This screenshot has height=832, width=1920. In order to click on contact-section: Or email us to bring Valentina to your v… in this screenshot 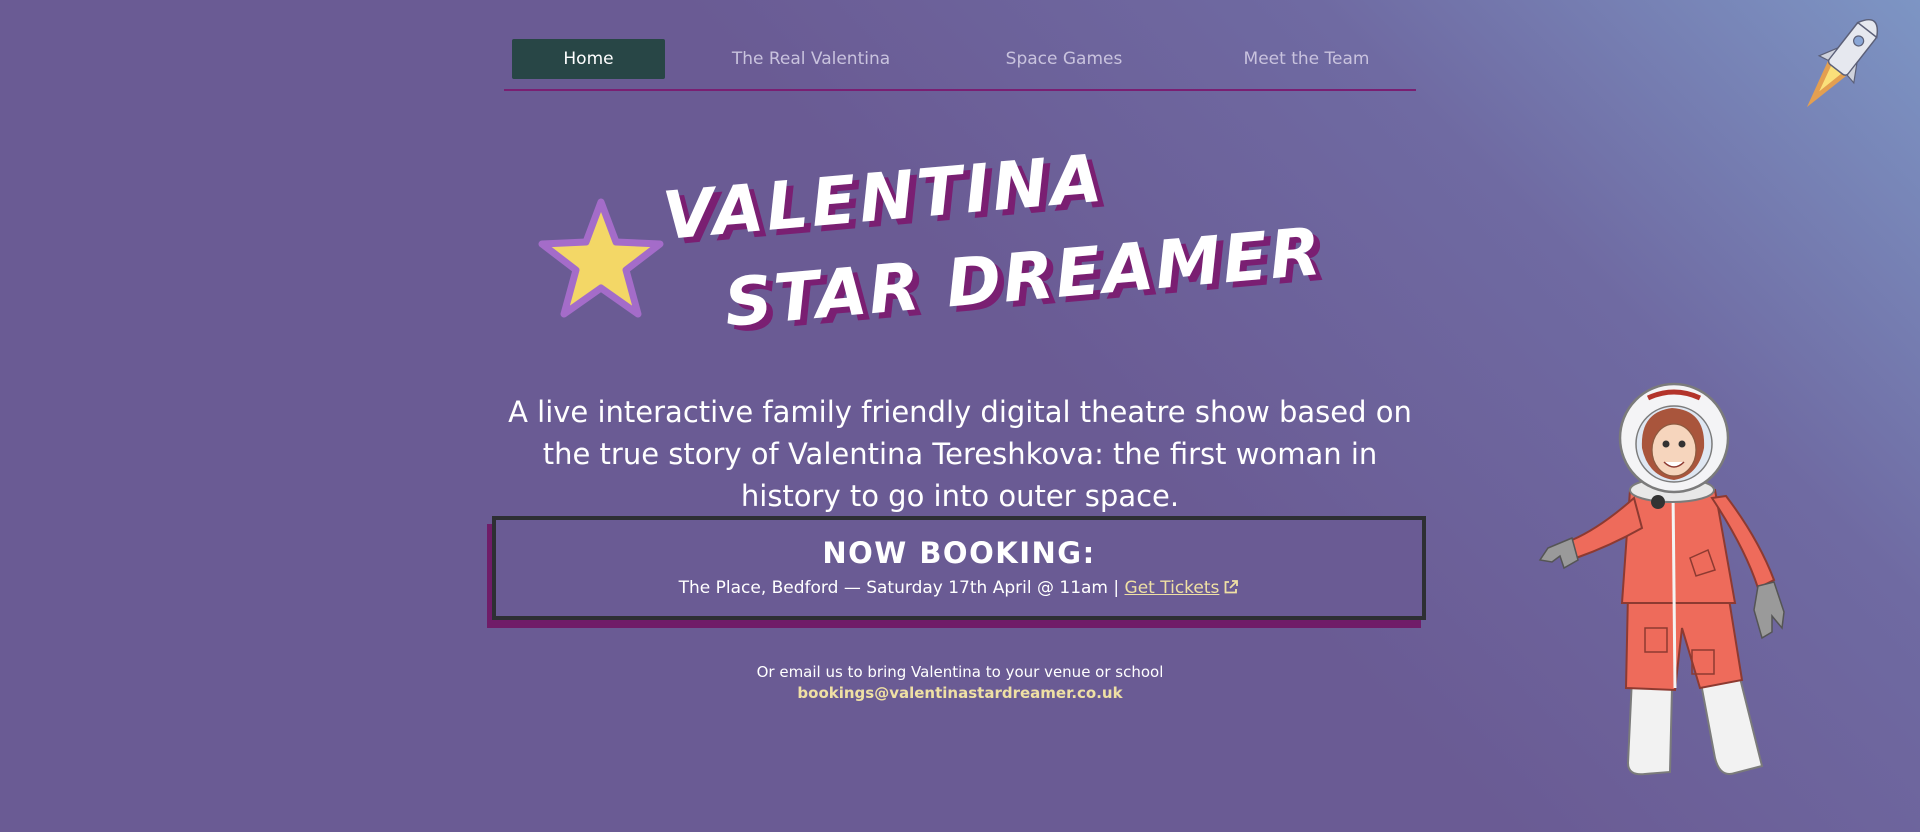, I will do `click(960, 683)`.